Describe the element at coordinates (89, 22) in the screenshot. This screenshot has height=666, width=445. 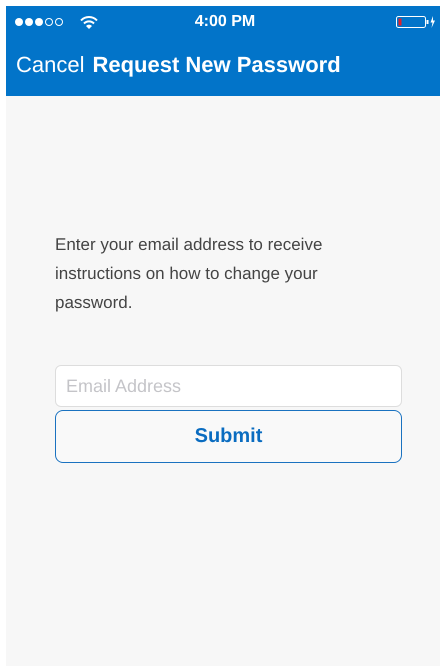
I see `wifi-icon` at that location.